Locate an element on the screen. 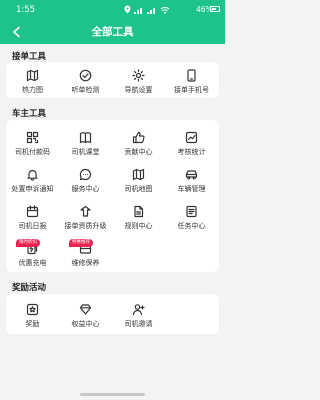  tool-label: 贡献中心 is located at coordinates (138, 152).